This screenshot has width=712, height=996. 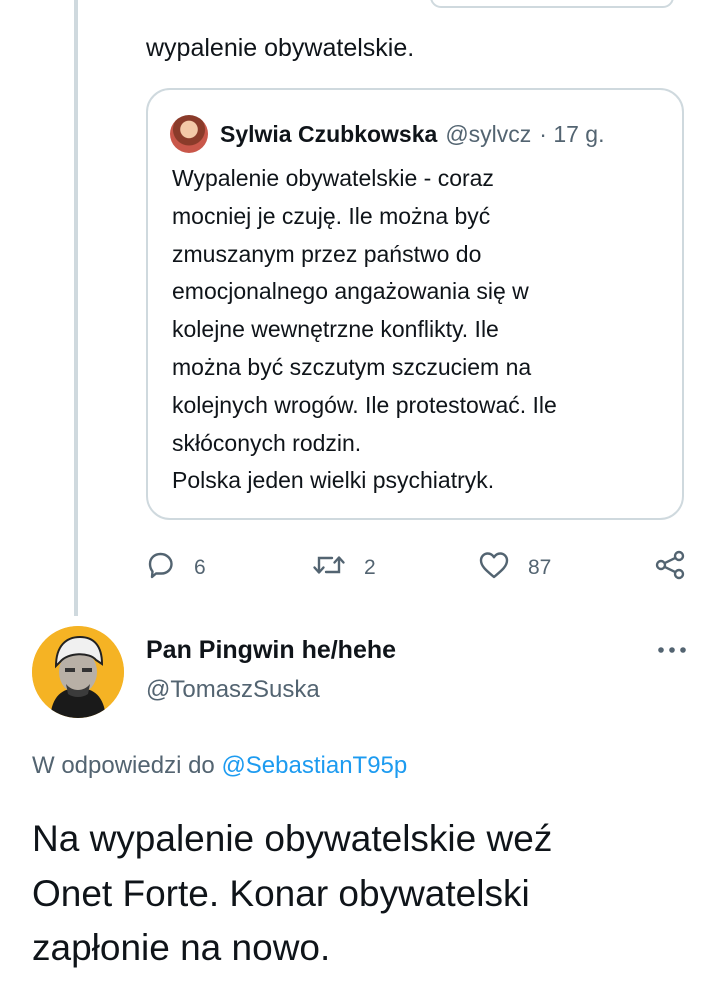 I want to click on previous-tweet-text: wypalenie obywatelskie., so click(x=280, y=48).